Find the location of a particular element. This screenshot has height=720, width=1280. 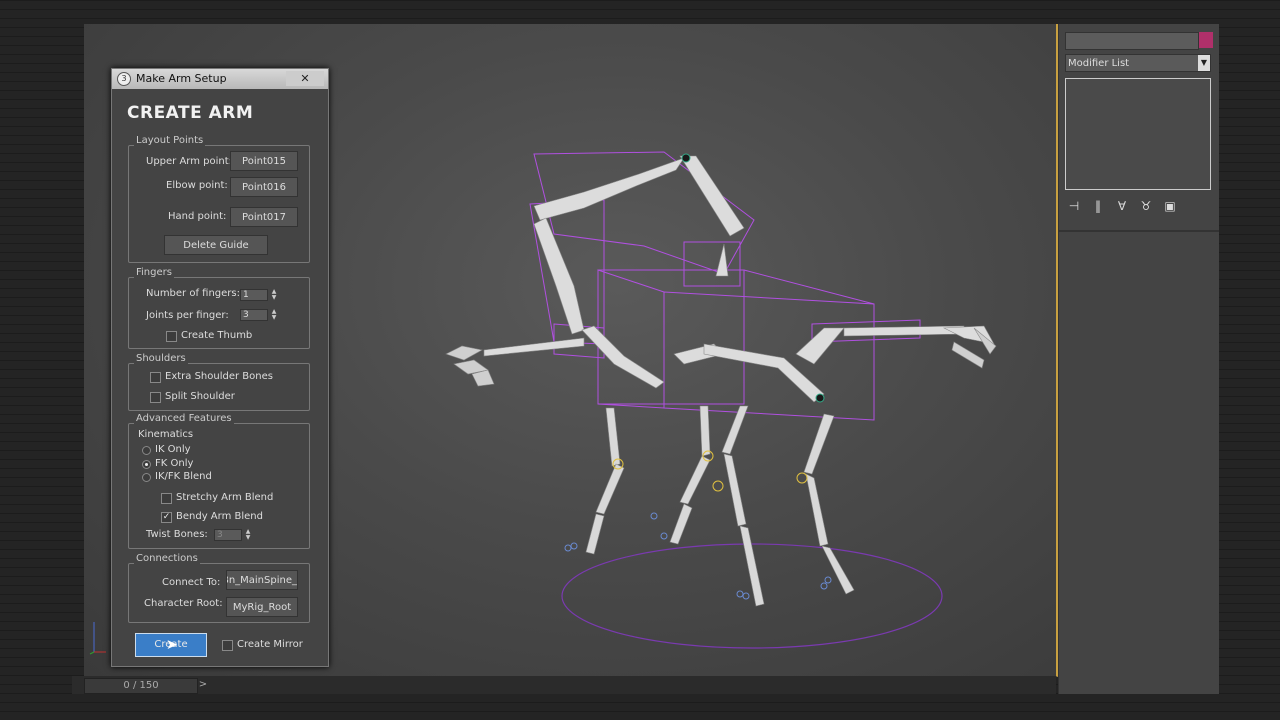

twist-bones-spinner: 3 ▲ ▼ is located at coordinates (234, 535).